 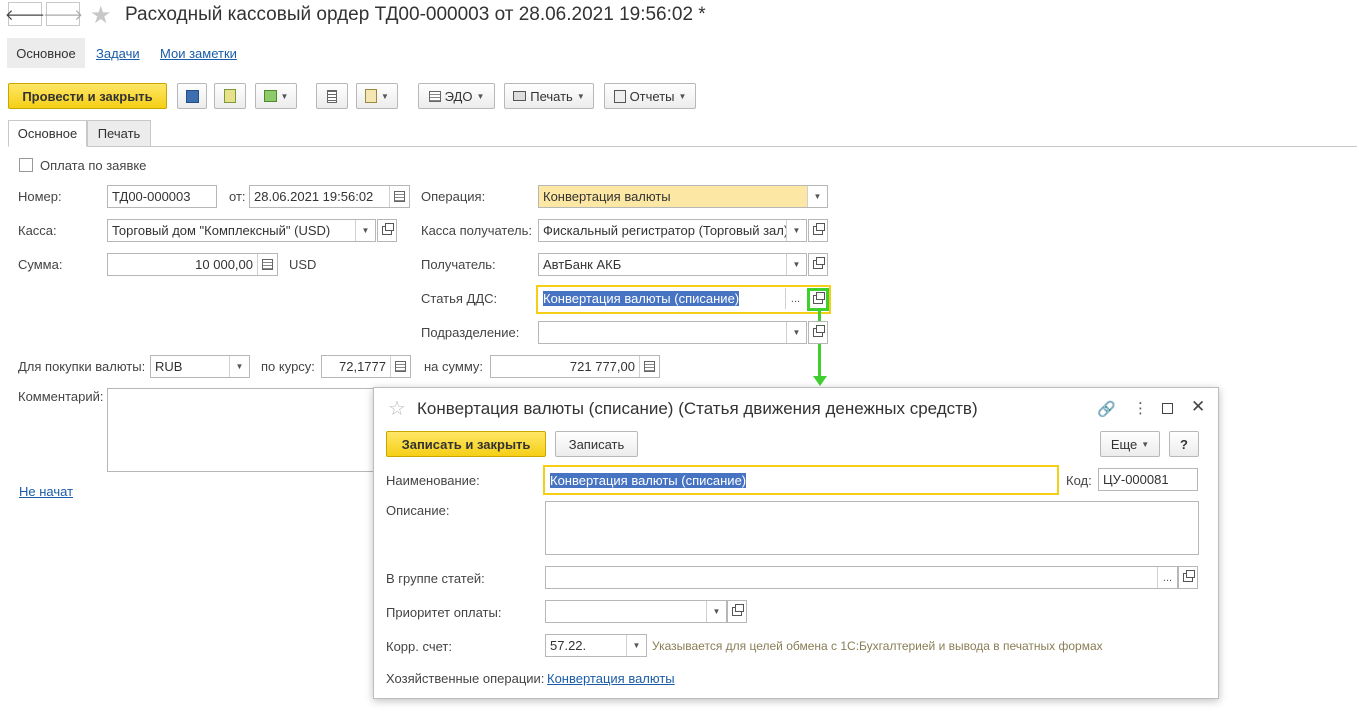 What do you see at coordinates (397, 408) in the screenshot?
I see `star-icon: ☆` at bounding box center [397, 408].